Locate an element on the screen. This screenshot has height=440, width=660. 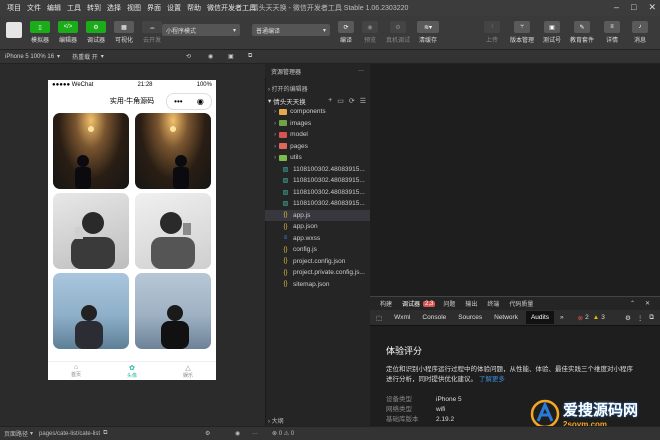
minimize-icon: – is located at coordinates (616, 7).